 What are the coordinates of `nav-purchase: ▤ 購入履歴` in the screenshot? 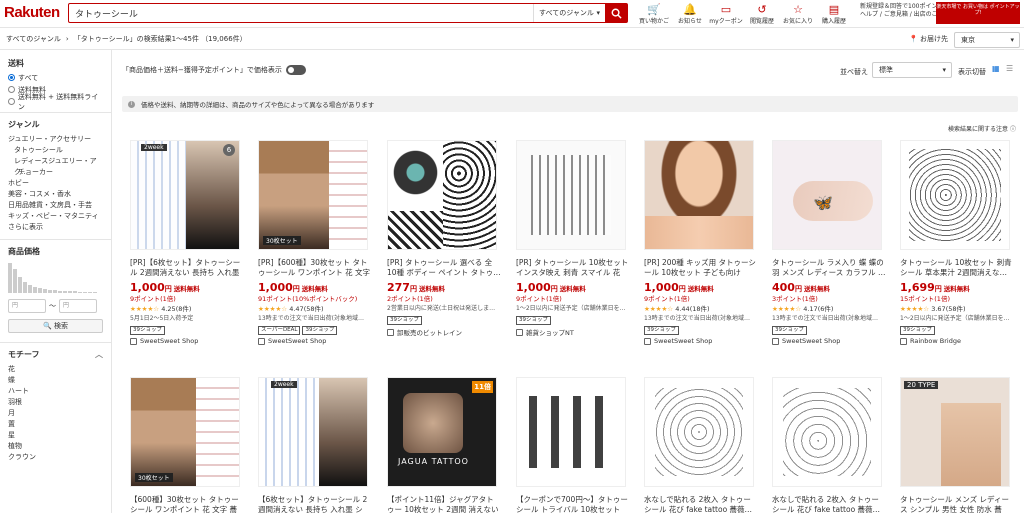 It's located at (834, 14).